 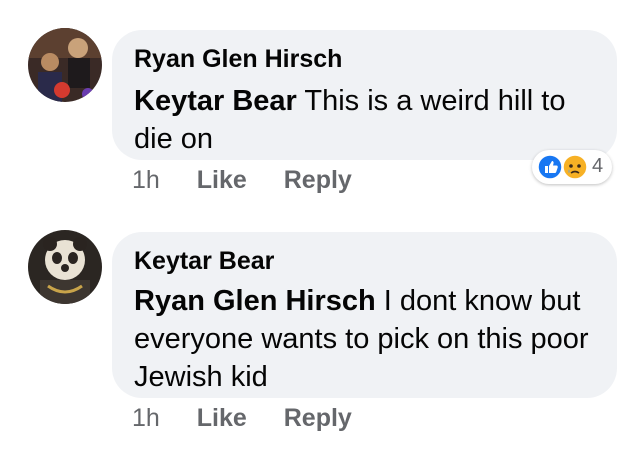 I want to click on sad-icon, so click(x=575, y=167).